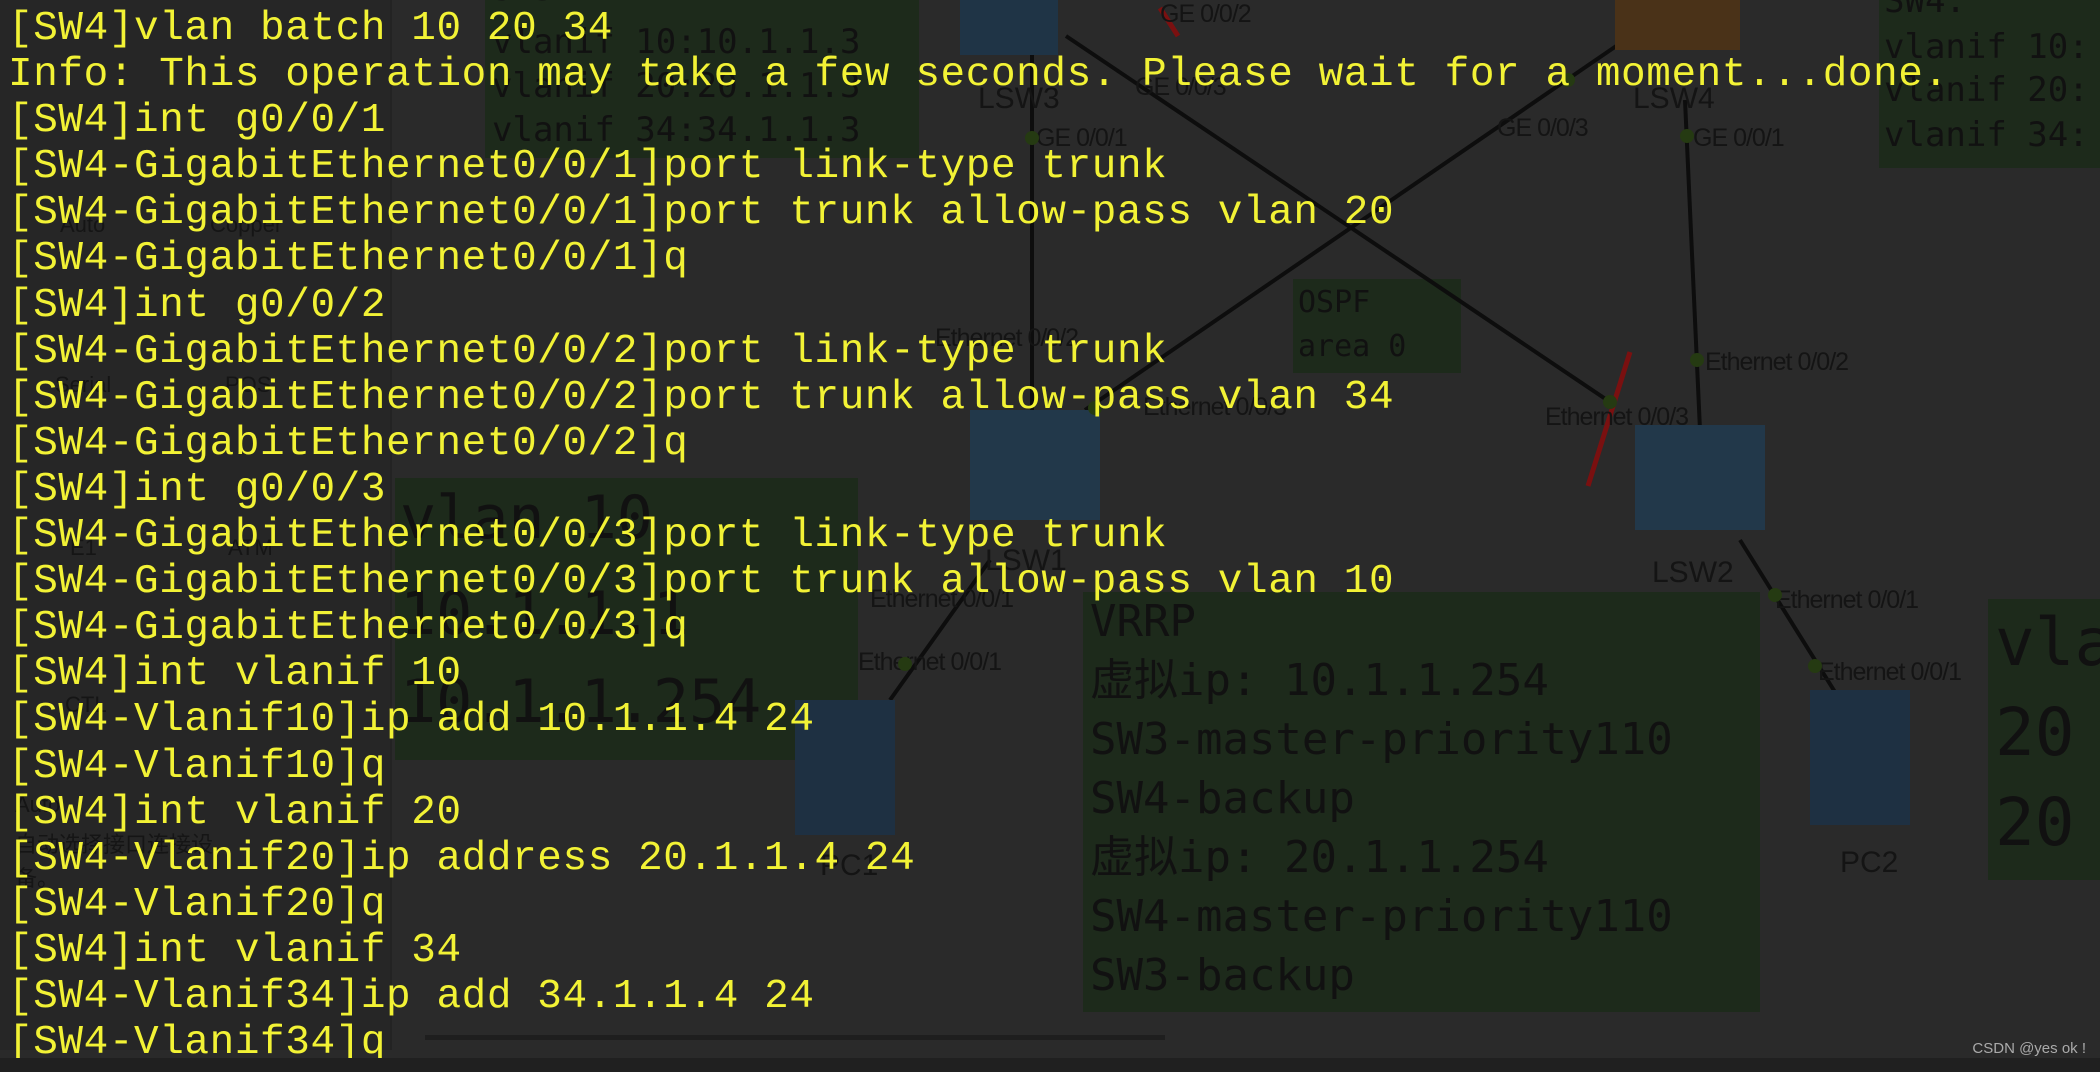  Describe the element at coordinates (1050, 1065) in the screenshot. I see `status-bar` at that location.